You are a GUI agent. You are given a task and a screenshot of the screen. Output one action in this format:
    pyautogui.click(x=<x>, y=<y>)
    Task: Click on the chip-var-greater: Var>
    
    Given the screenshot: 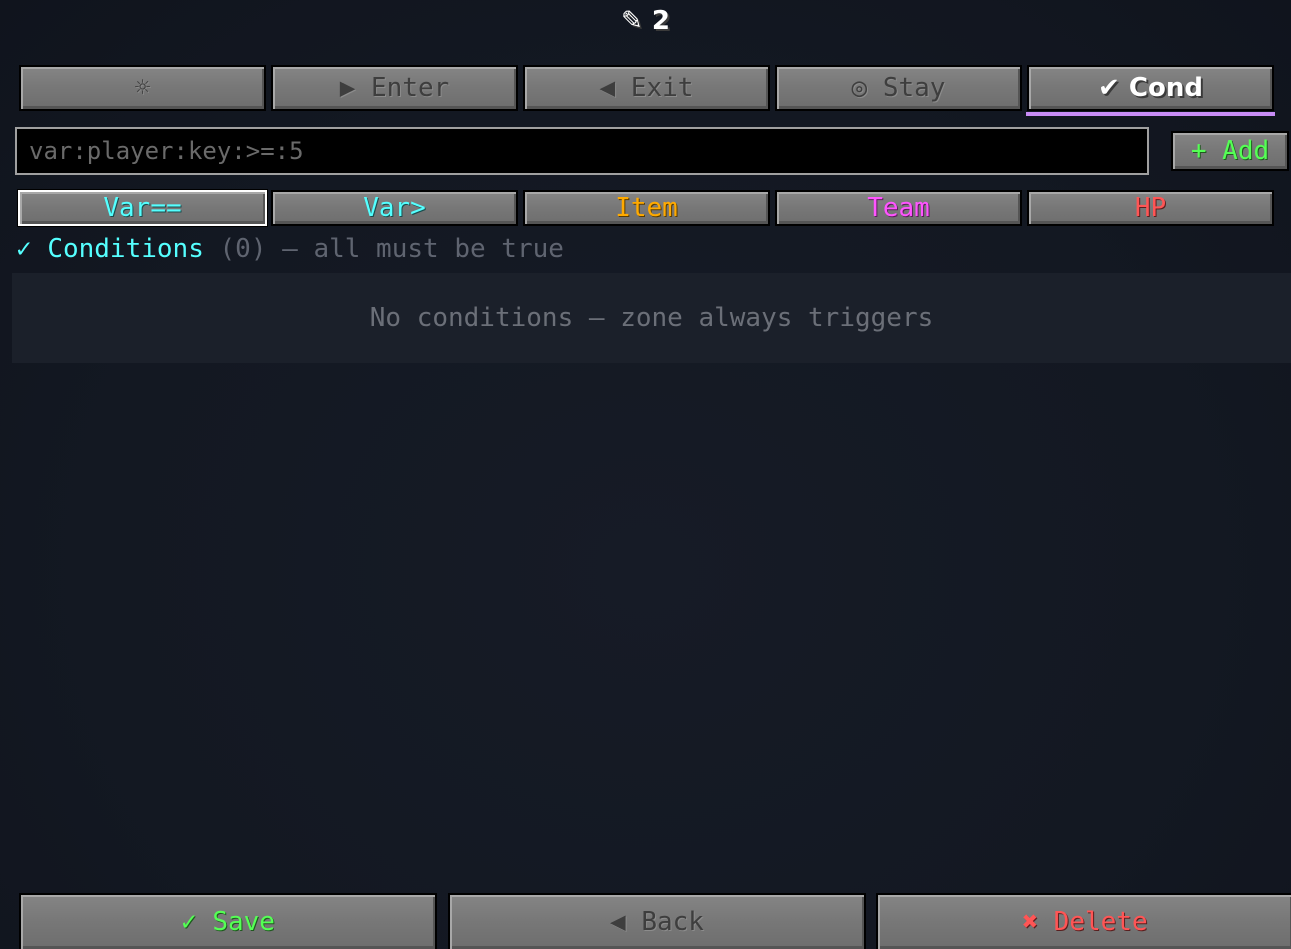 What is the action you would take?
    pyautogui.click(x=394, y=208)
    